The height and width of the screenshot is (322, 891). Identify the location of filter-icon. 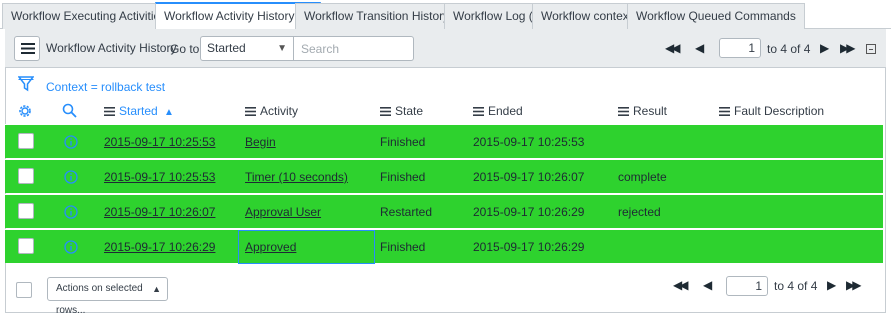
(26, 84).